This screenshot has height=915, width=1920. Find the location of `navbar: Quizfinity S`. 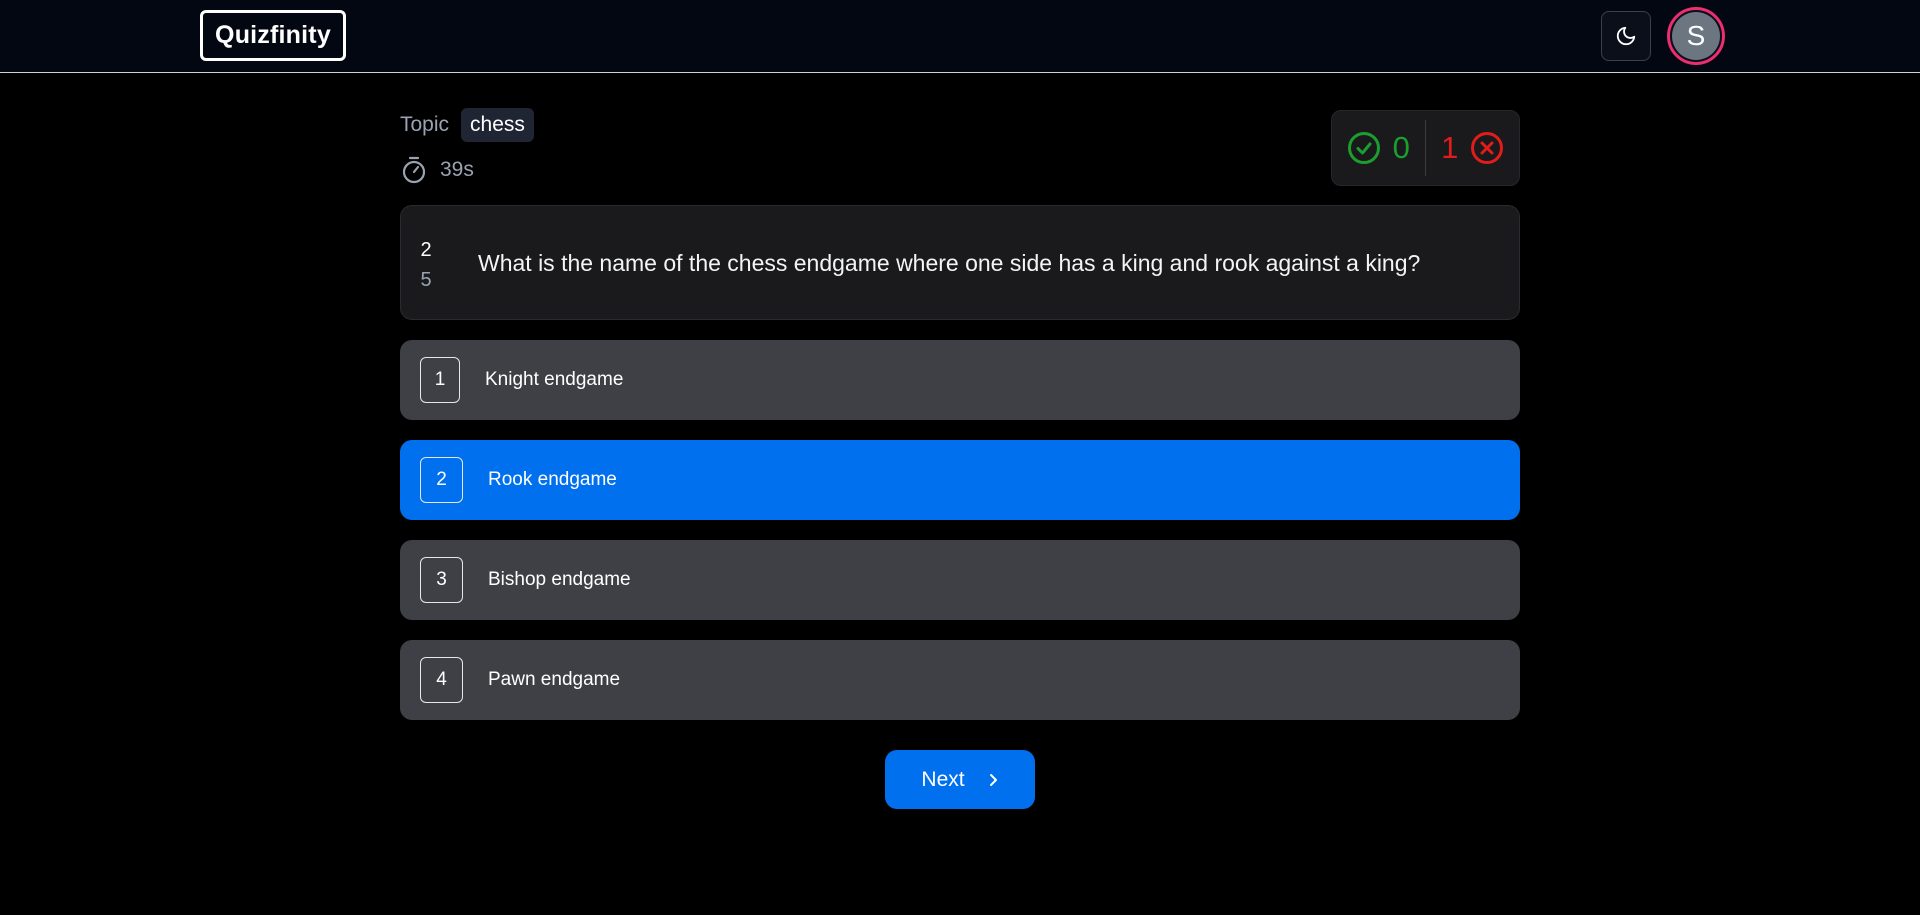

navbar: Quizfinity S is located at coordinates (960, 36).